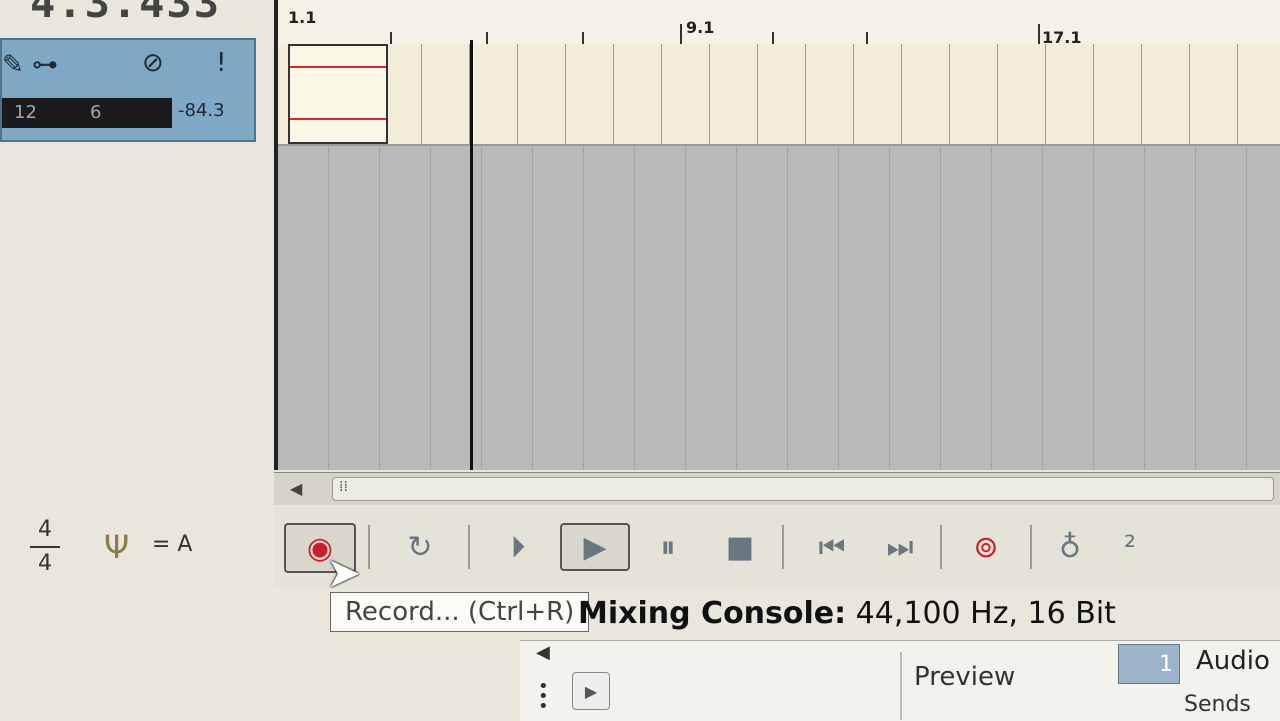  I want to click on go-to-end-icon: ⏭, so click(900, 547).